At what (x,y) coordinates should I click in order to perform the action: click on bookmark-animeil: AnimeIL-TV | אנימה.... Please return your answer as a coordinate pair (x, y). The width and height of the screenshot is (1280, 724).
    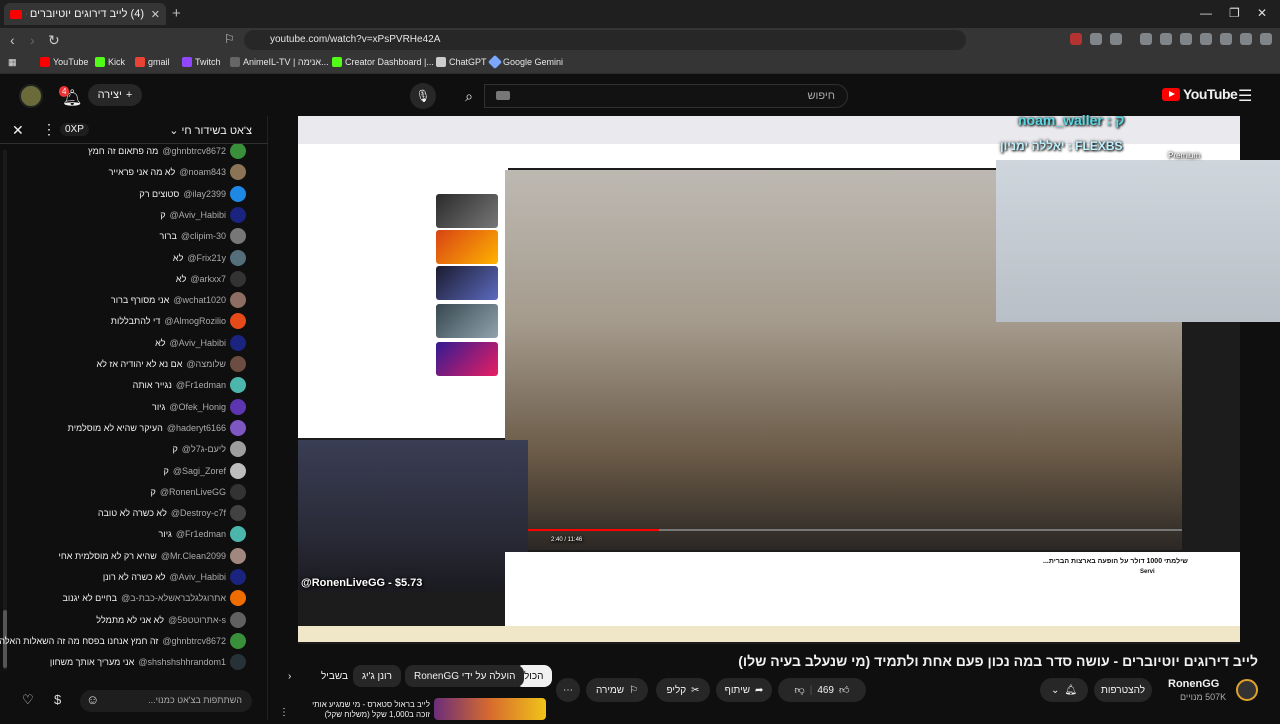
    Looking at the image, I should click on (279, 62).